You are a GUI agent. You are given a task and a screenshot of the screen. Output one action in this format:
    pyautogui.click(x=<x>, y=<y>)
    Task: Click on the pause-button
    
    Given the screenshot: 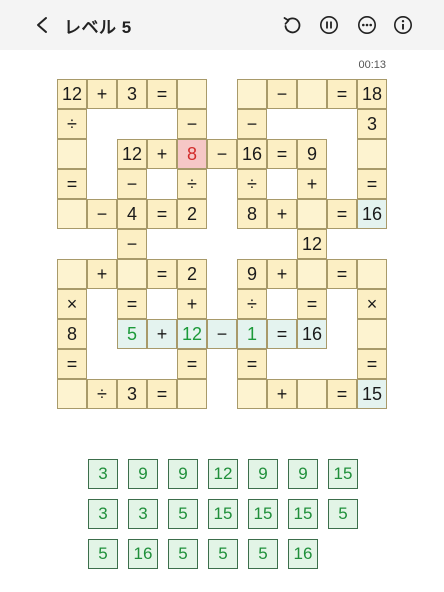 What is the action you would take?
    pyautogui.click(x=329, y=25)
    